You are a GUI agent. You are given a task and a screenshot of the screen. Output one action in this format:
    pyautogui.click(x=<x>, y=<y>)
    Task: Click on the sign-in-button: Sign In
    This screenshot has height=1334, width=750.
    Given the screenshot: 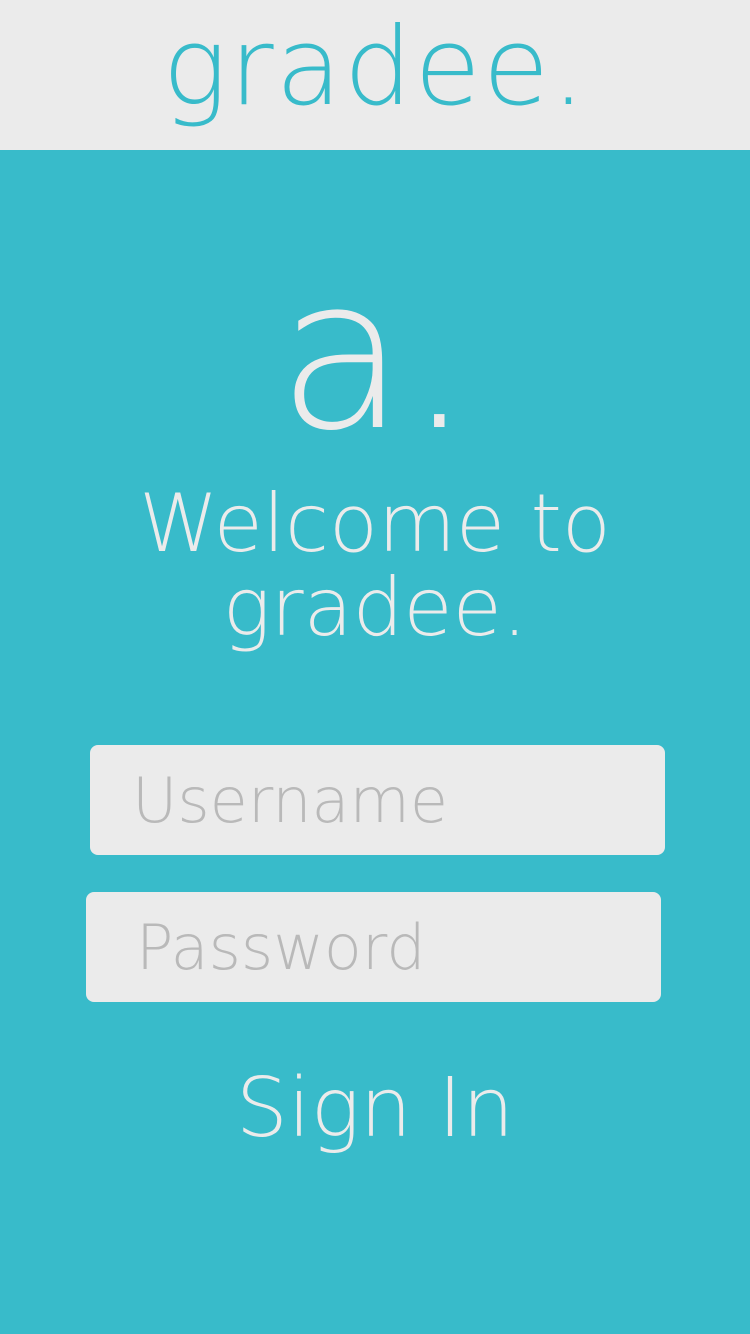 What is the action you would take?
    pyautogui.click(x=375, y=1109)
    